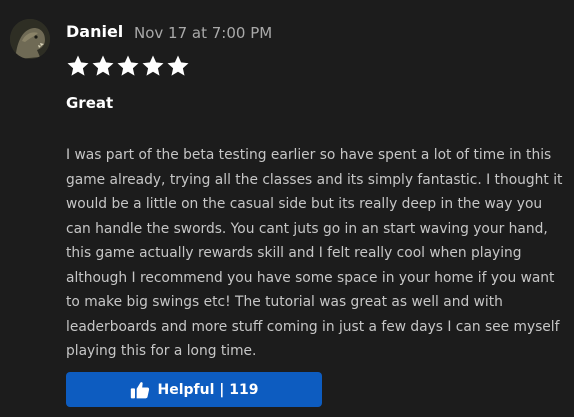 The height and width of the screenshot is (417, 574). Describe the element at coordinates (208, 389) in the screenshot. I see `helpful-label: Helpful | 119` at that location.